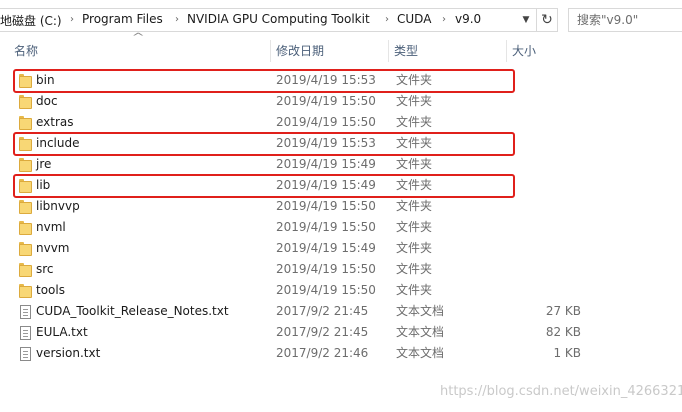 The image size is (682, 412). I want to click on file-row: jre 2019/4/19 15:49 文件夹, so click(341, 164).